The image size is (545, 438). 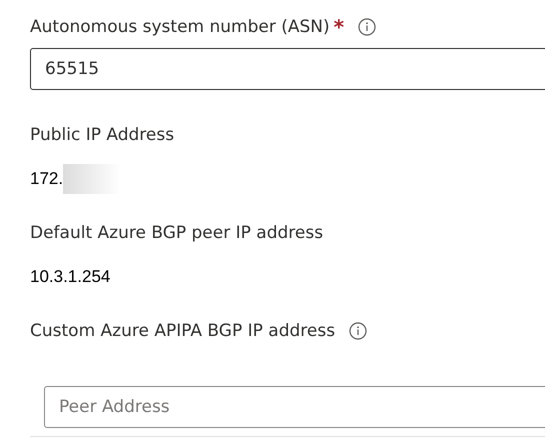 What do you see at coordinates (70, 277) in the screenshot?
I see `field-value: 10.3.1.254` at bounding box center [70, 277].